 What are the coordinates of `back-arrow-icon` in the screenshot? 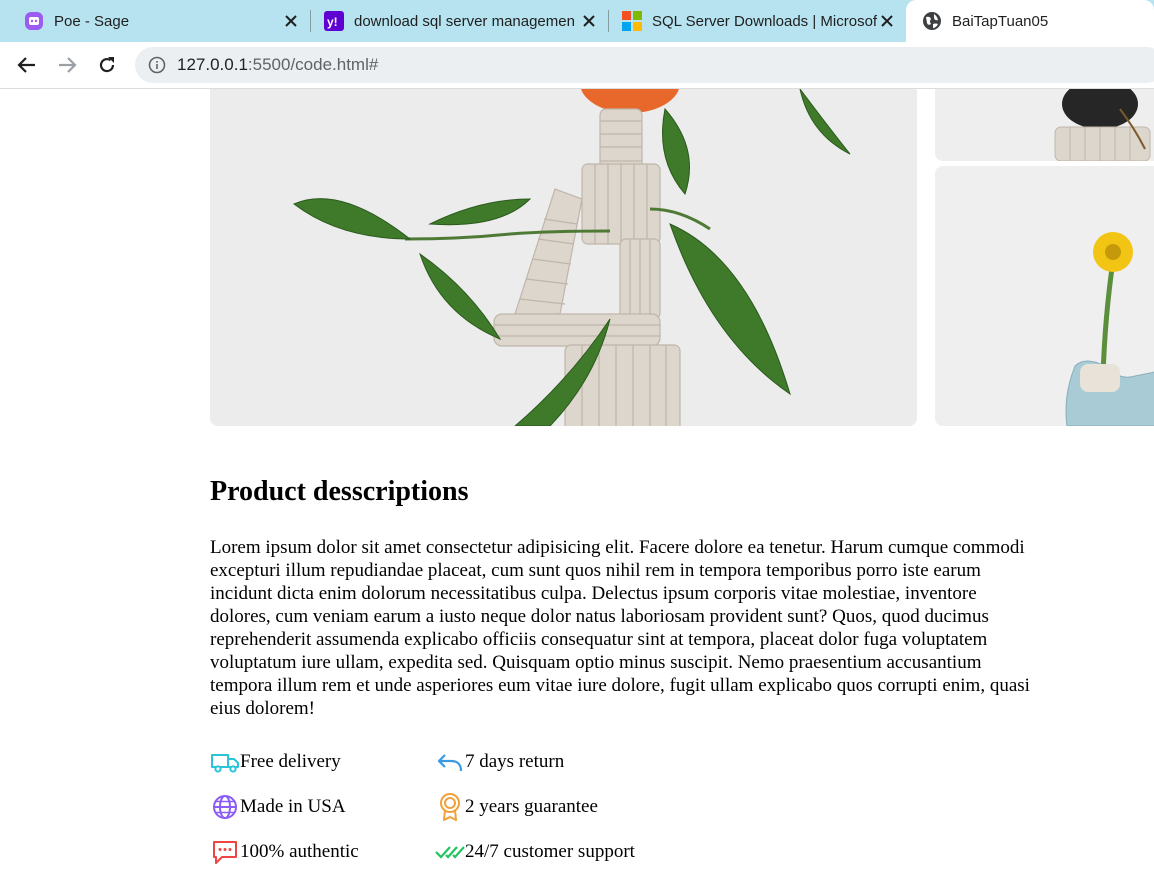 It's located at (26, 65).